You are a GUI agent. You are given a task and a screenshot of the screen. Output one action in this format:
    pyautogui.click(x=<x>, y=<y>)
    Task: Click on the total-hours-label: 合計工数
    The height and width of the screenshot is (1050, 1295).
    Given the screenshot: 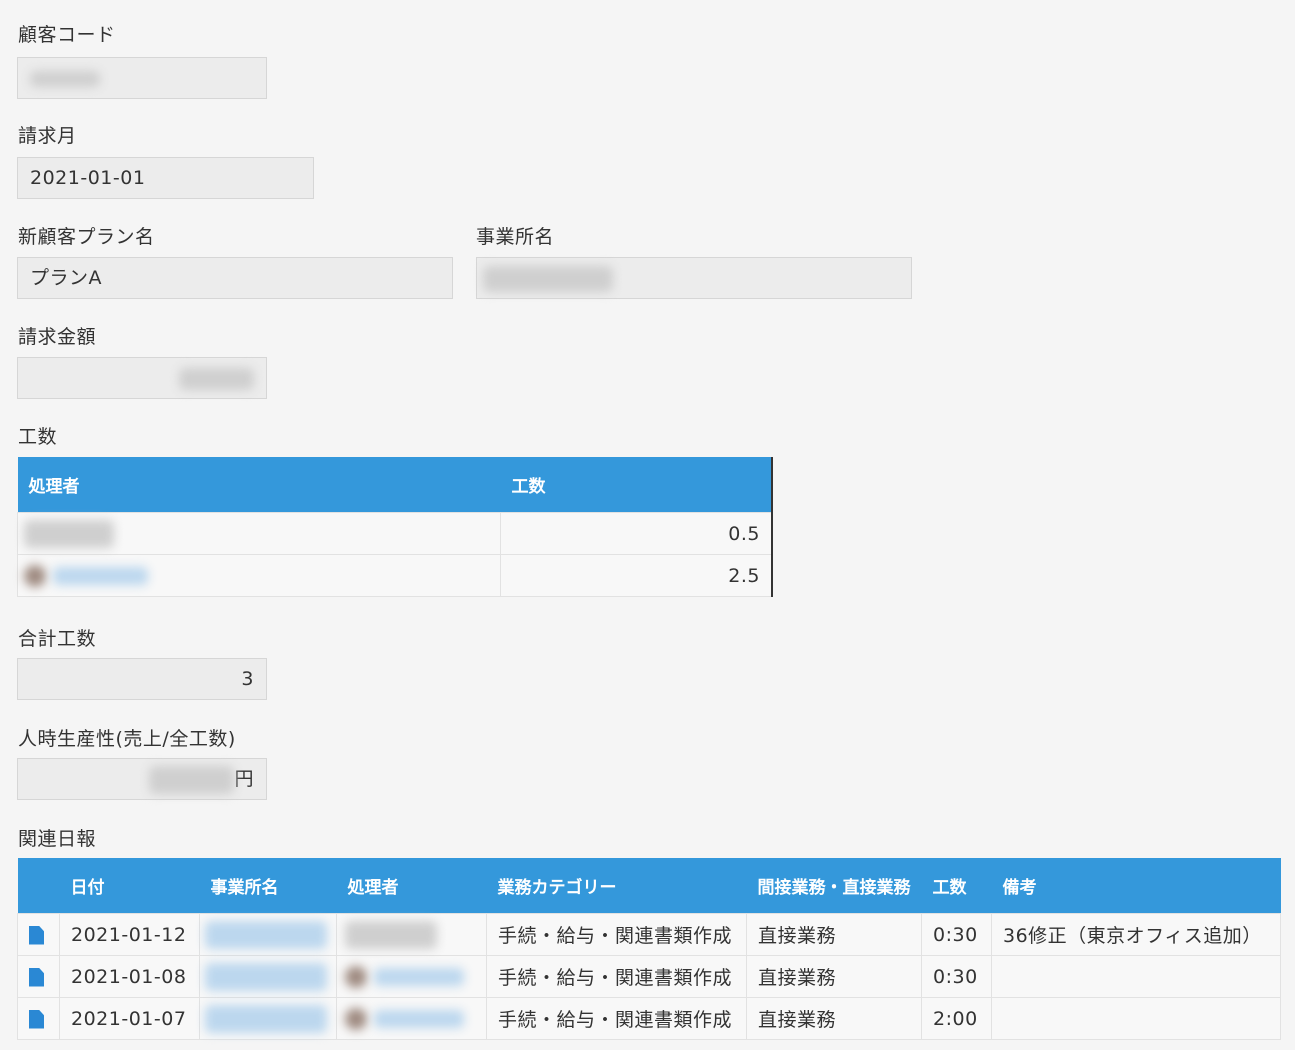 What is the action you would take?
    pyautogui.click(x=57, y=639)
    